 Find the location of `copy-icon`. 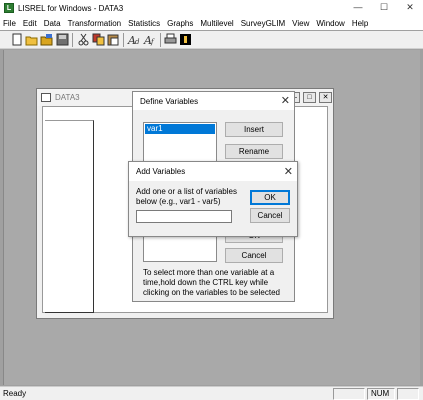

copy-icon is located at coordinates (98, 40).